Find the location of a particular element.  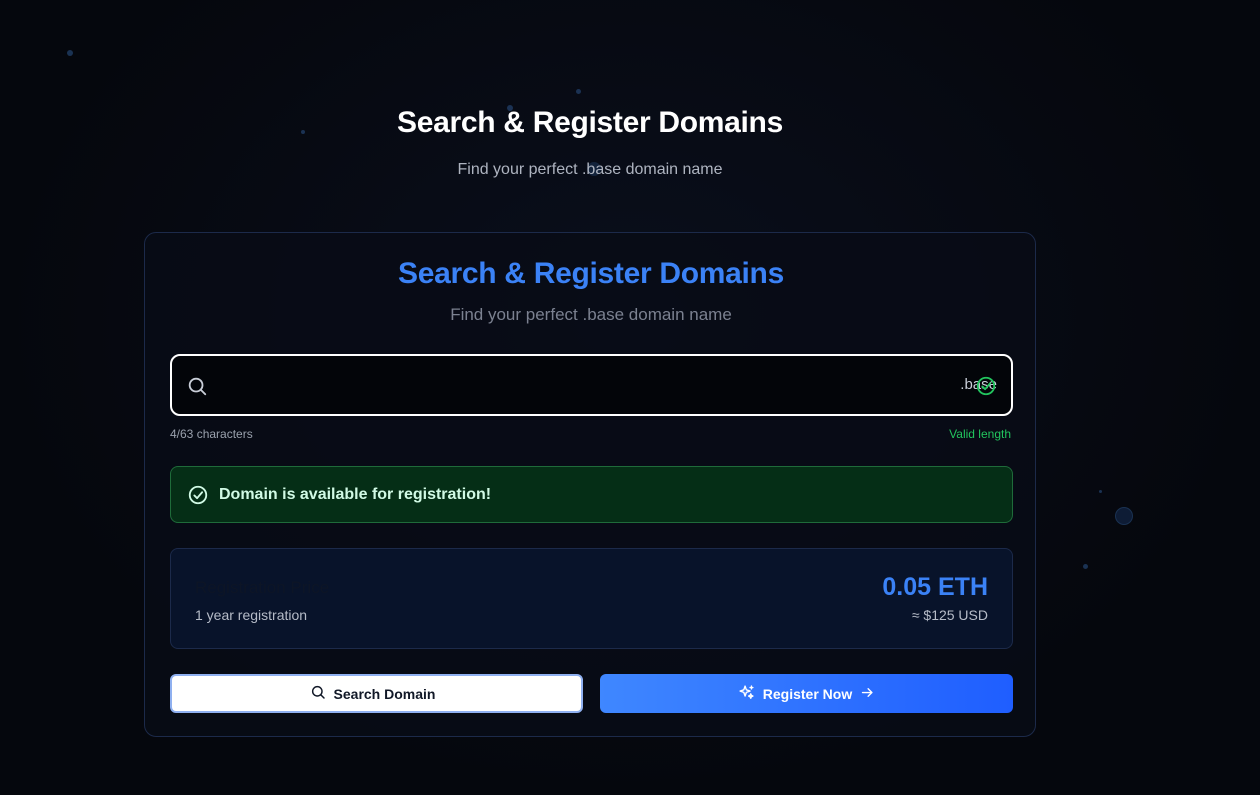

card-subtitle: Find your perfect .base domain name is located at coordinates (591, 314).